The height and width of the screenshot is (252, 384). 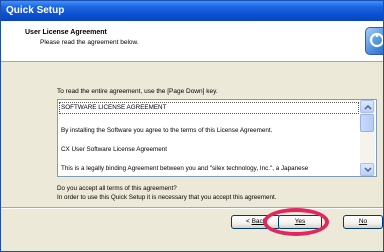 What do you see at coordinates (367, 138) in the screenshot?
I see `license-scrollbar` at bounding box center [367, 138].